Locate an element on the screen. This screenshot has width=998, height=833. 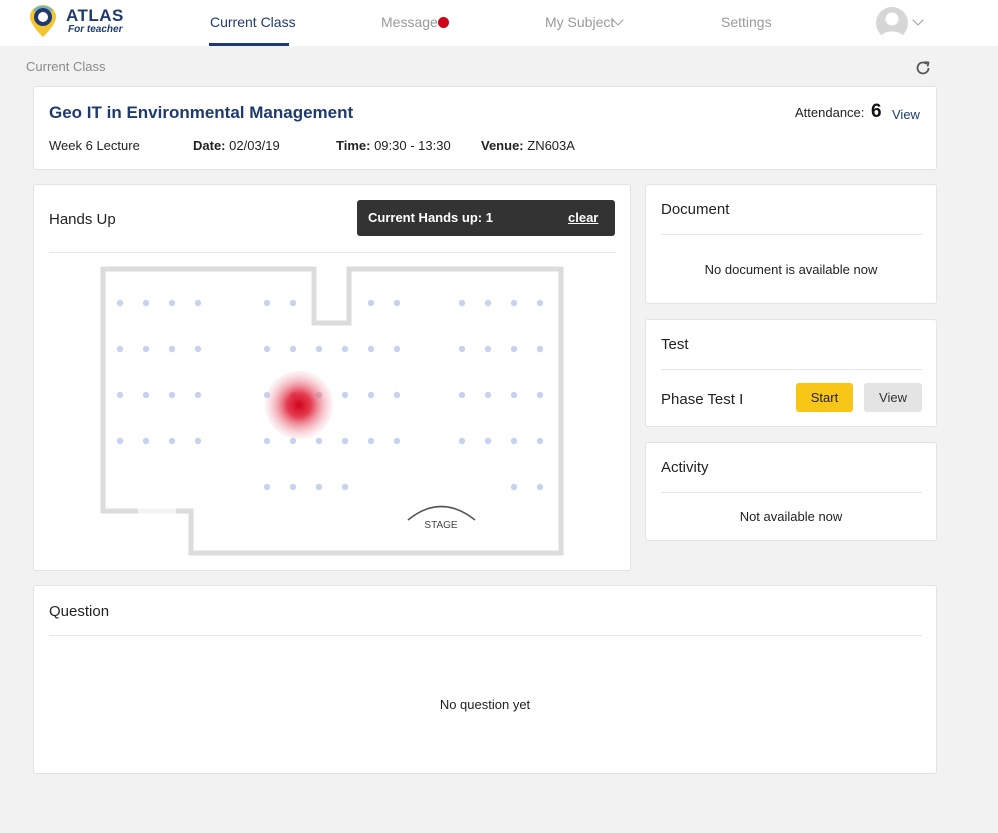
venue-value: ZN603A is located at coordinates (551, 145).